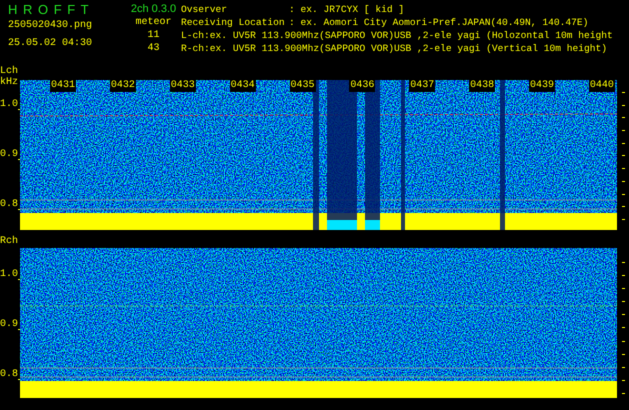  I want to click on time-label: 0434, so click(243, 86).